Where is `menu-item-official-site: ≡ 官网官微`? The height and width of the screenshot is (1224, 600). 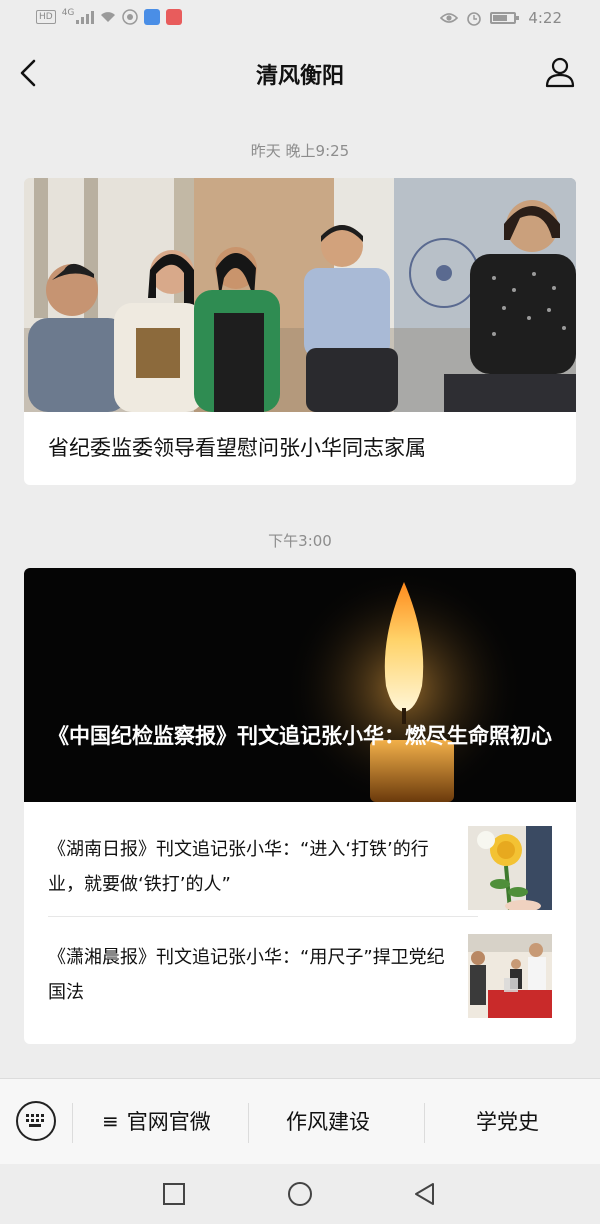
menu-item-official-site: ≡ 官网官微 is located at coordinates (156, 1121).